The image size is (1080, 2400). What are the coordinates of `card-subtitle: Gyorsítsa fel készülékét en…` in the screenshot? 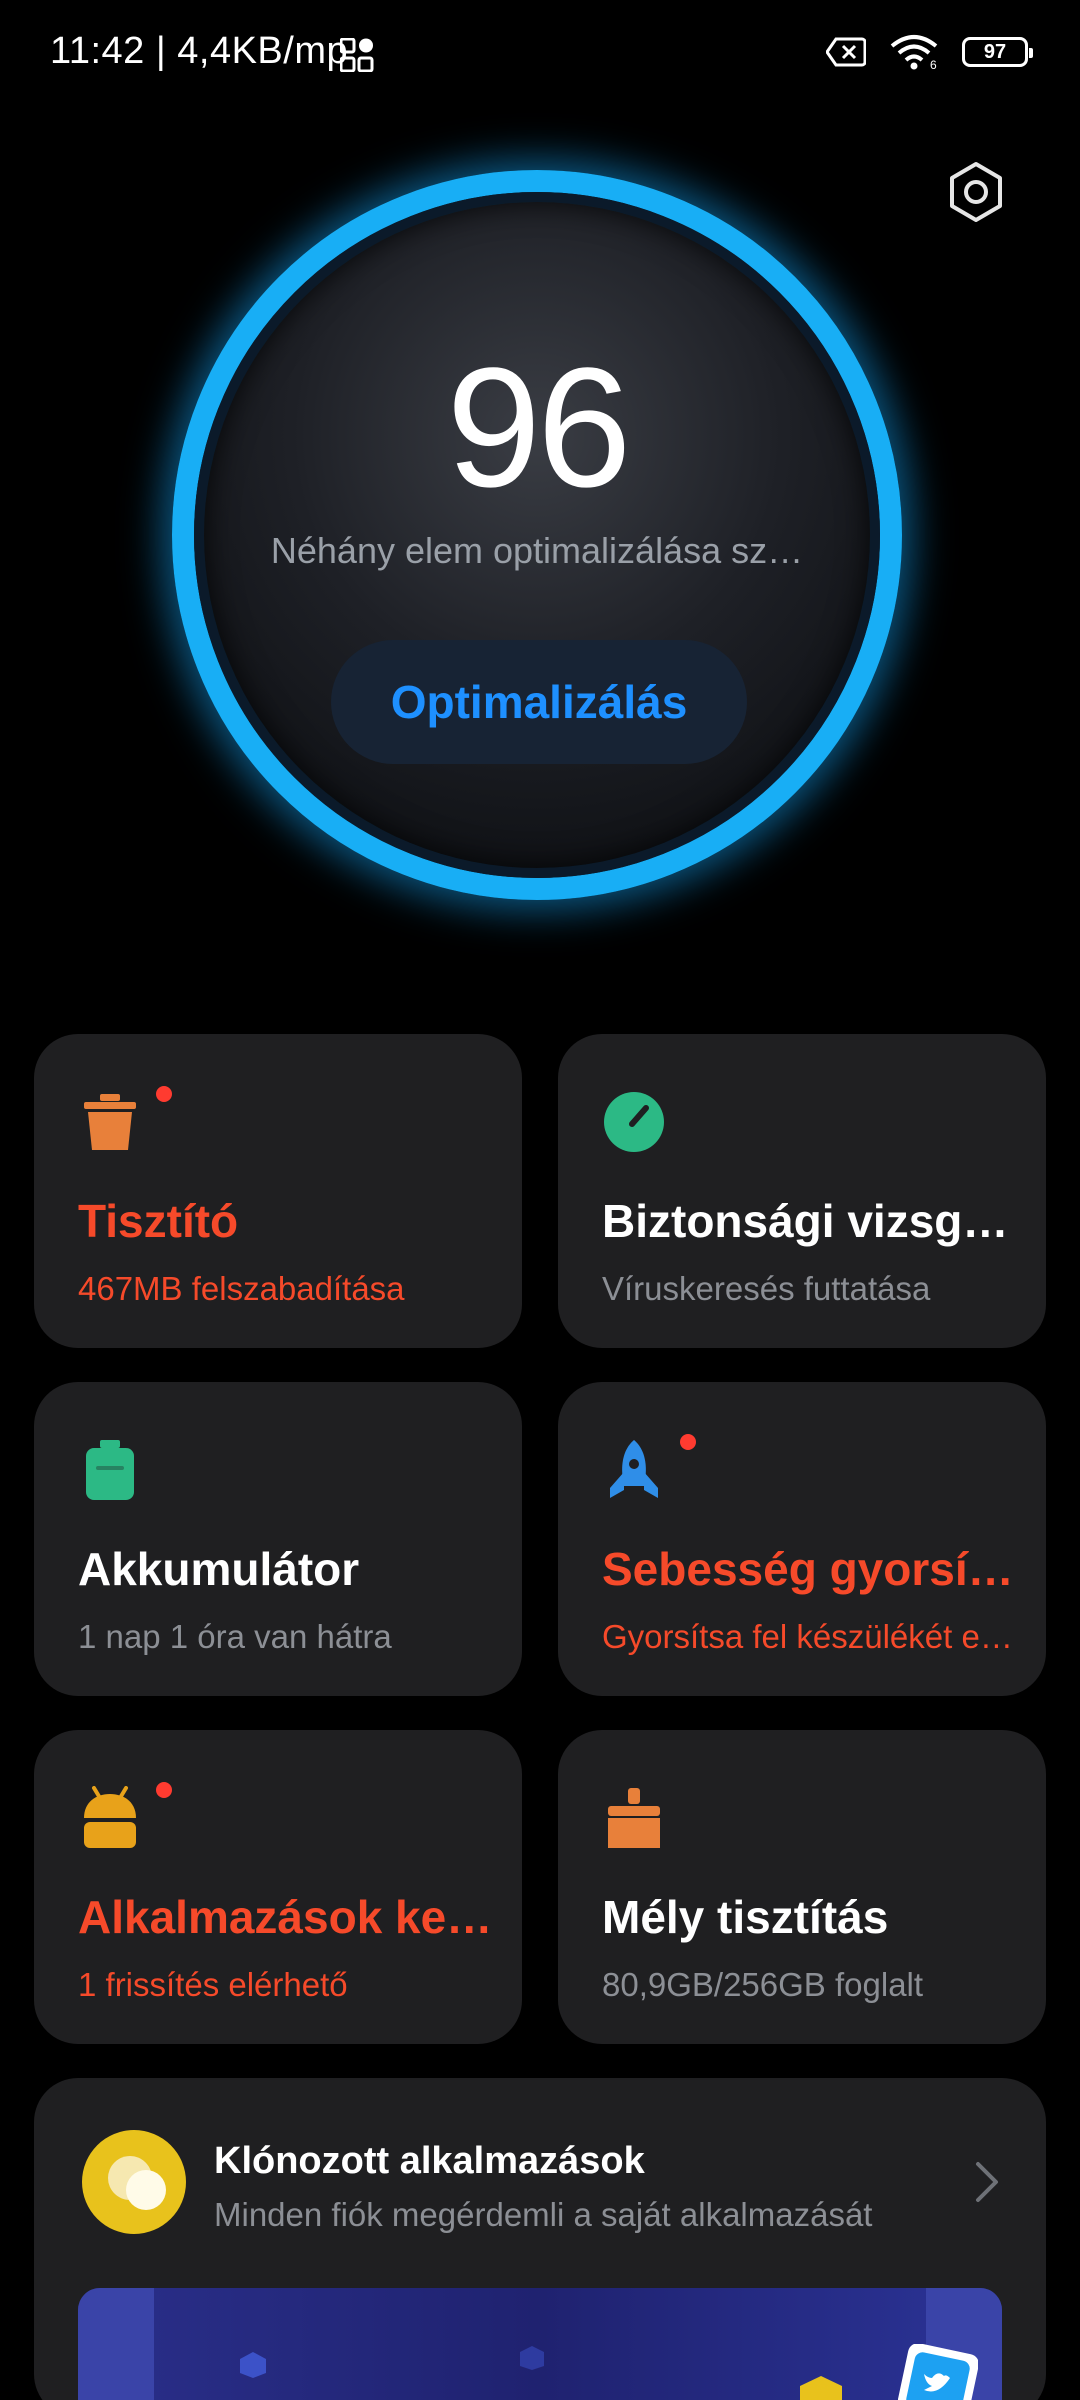 It's located at (812, 1636).